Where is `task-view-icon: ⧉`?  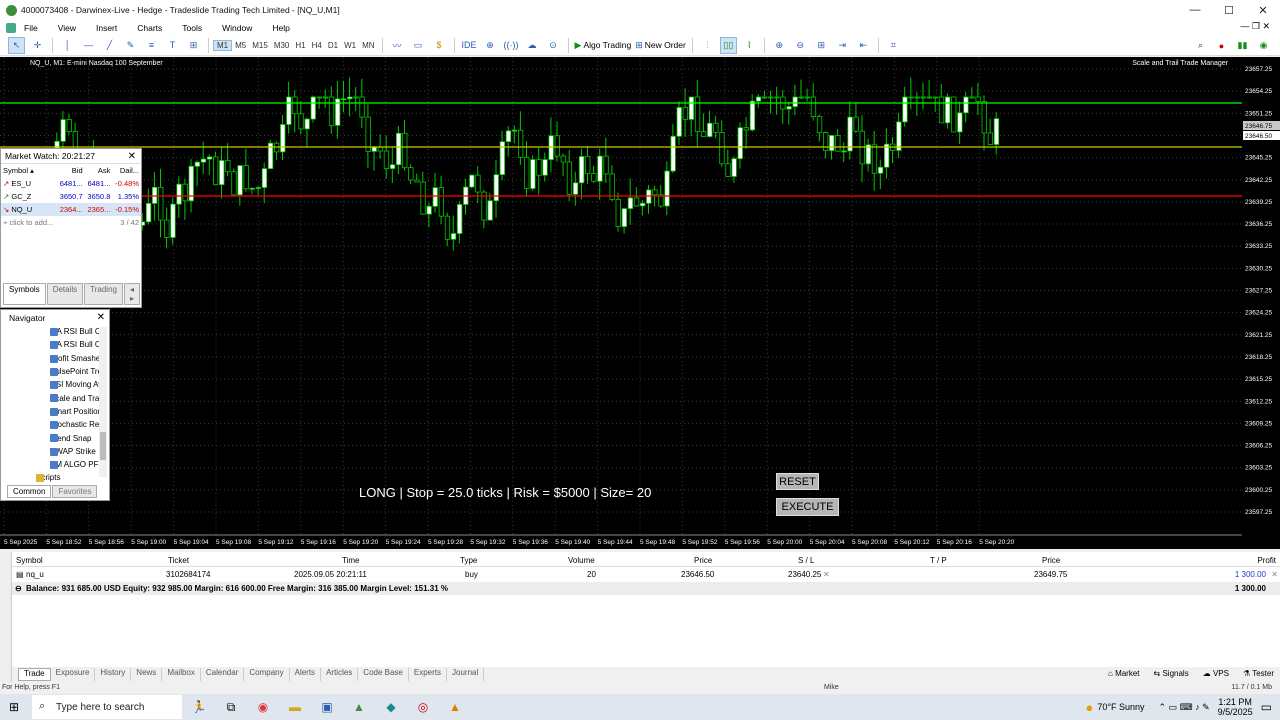 task-view-icon: ⧉ is located at coordinates (231, 707).